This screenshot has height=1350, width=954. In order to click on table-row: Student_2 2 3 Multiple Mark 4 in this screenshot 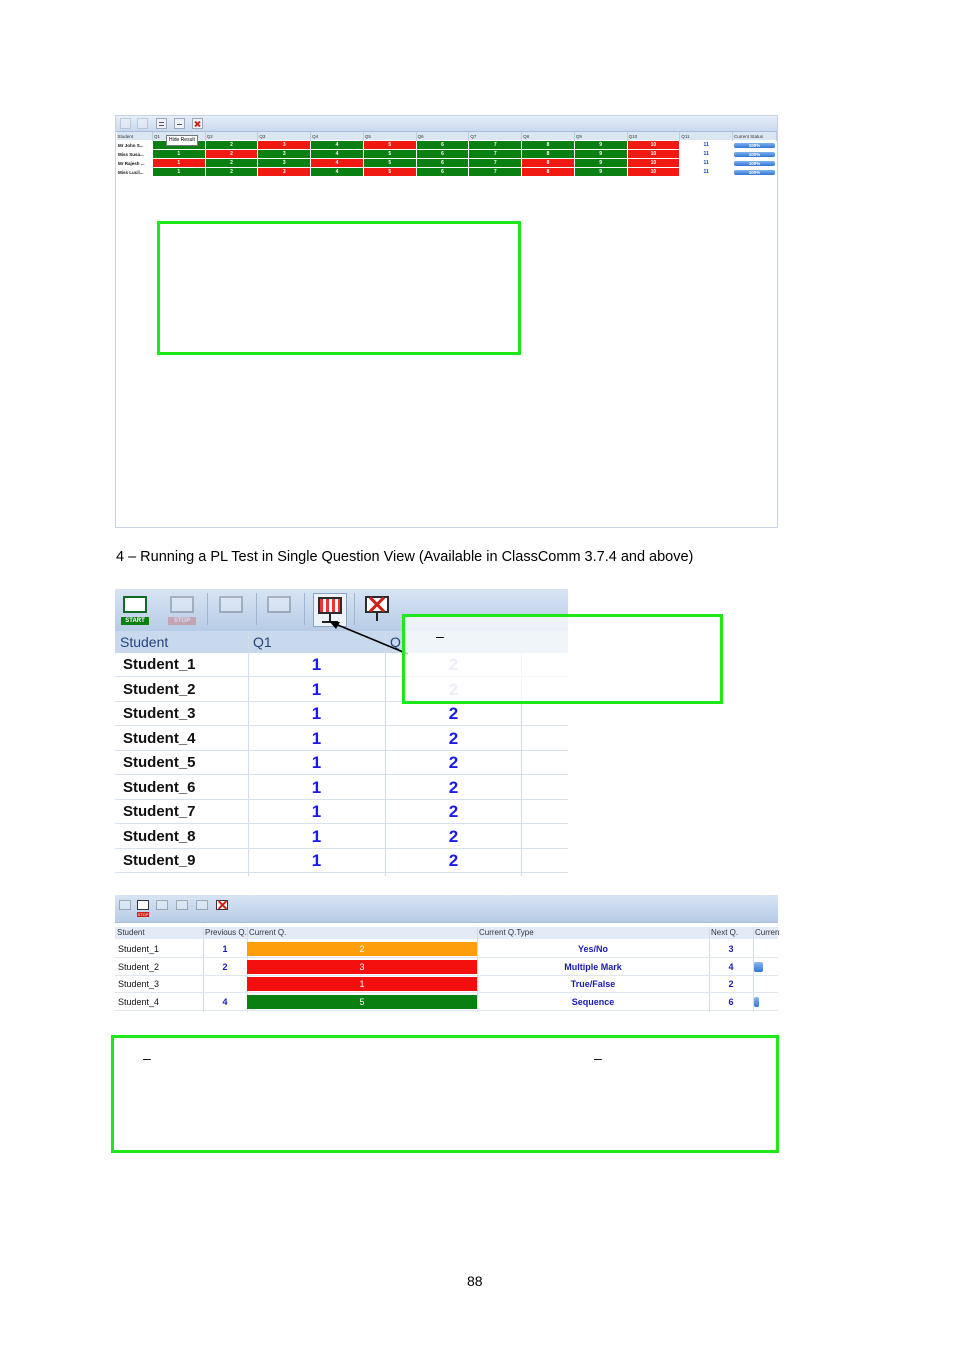, I will do `click(446, 967)`.